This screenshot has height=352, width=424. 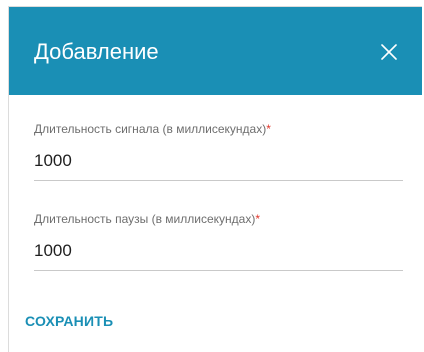 What do you see at coordinates (96, 51) in the screenshot?
I see `dialog-title: Добавление` at bounding box center [96, 51].